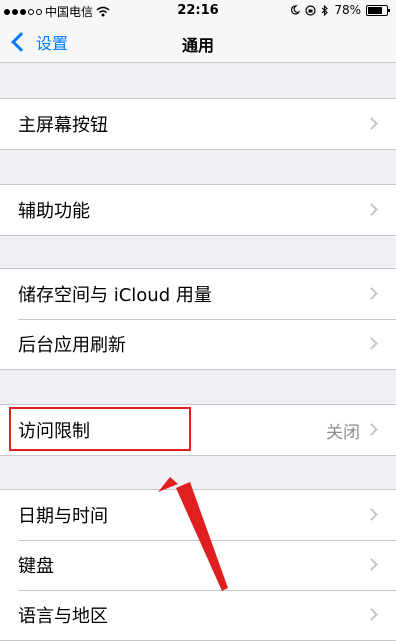  I want to click on annotation-arrow-icon, so click(193, 534).